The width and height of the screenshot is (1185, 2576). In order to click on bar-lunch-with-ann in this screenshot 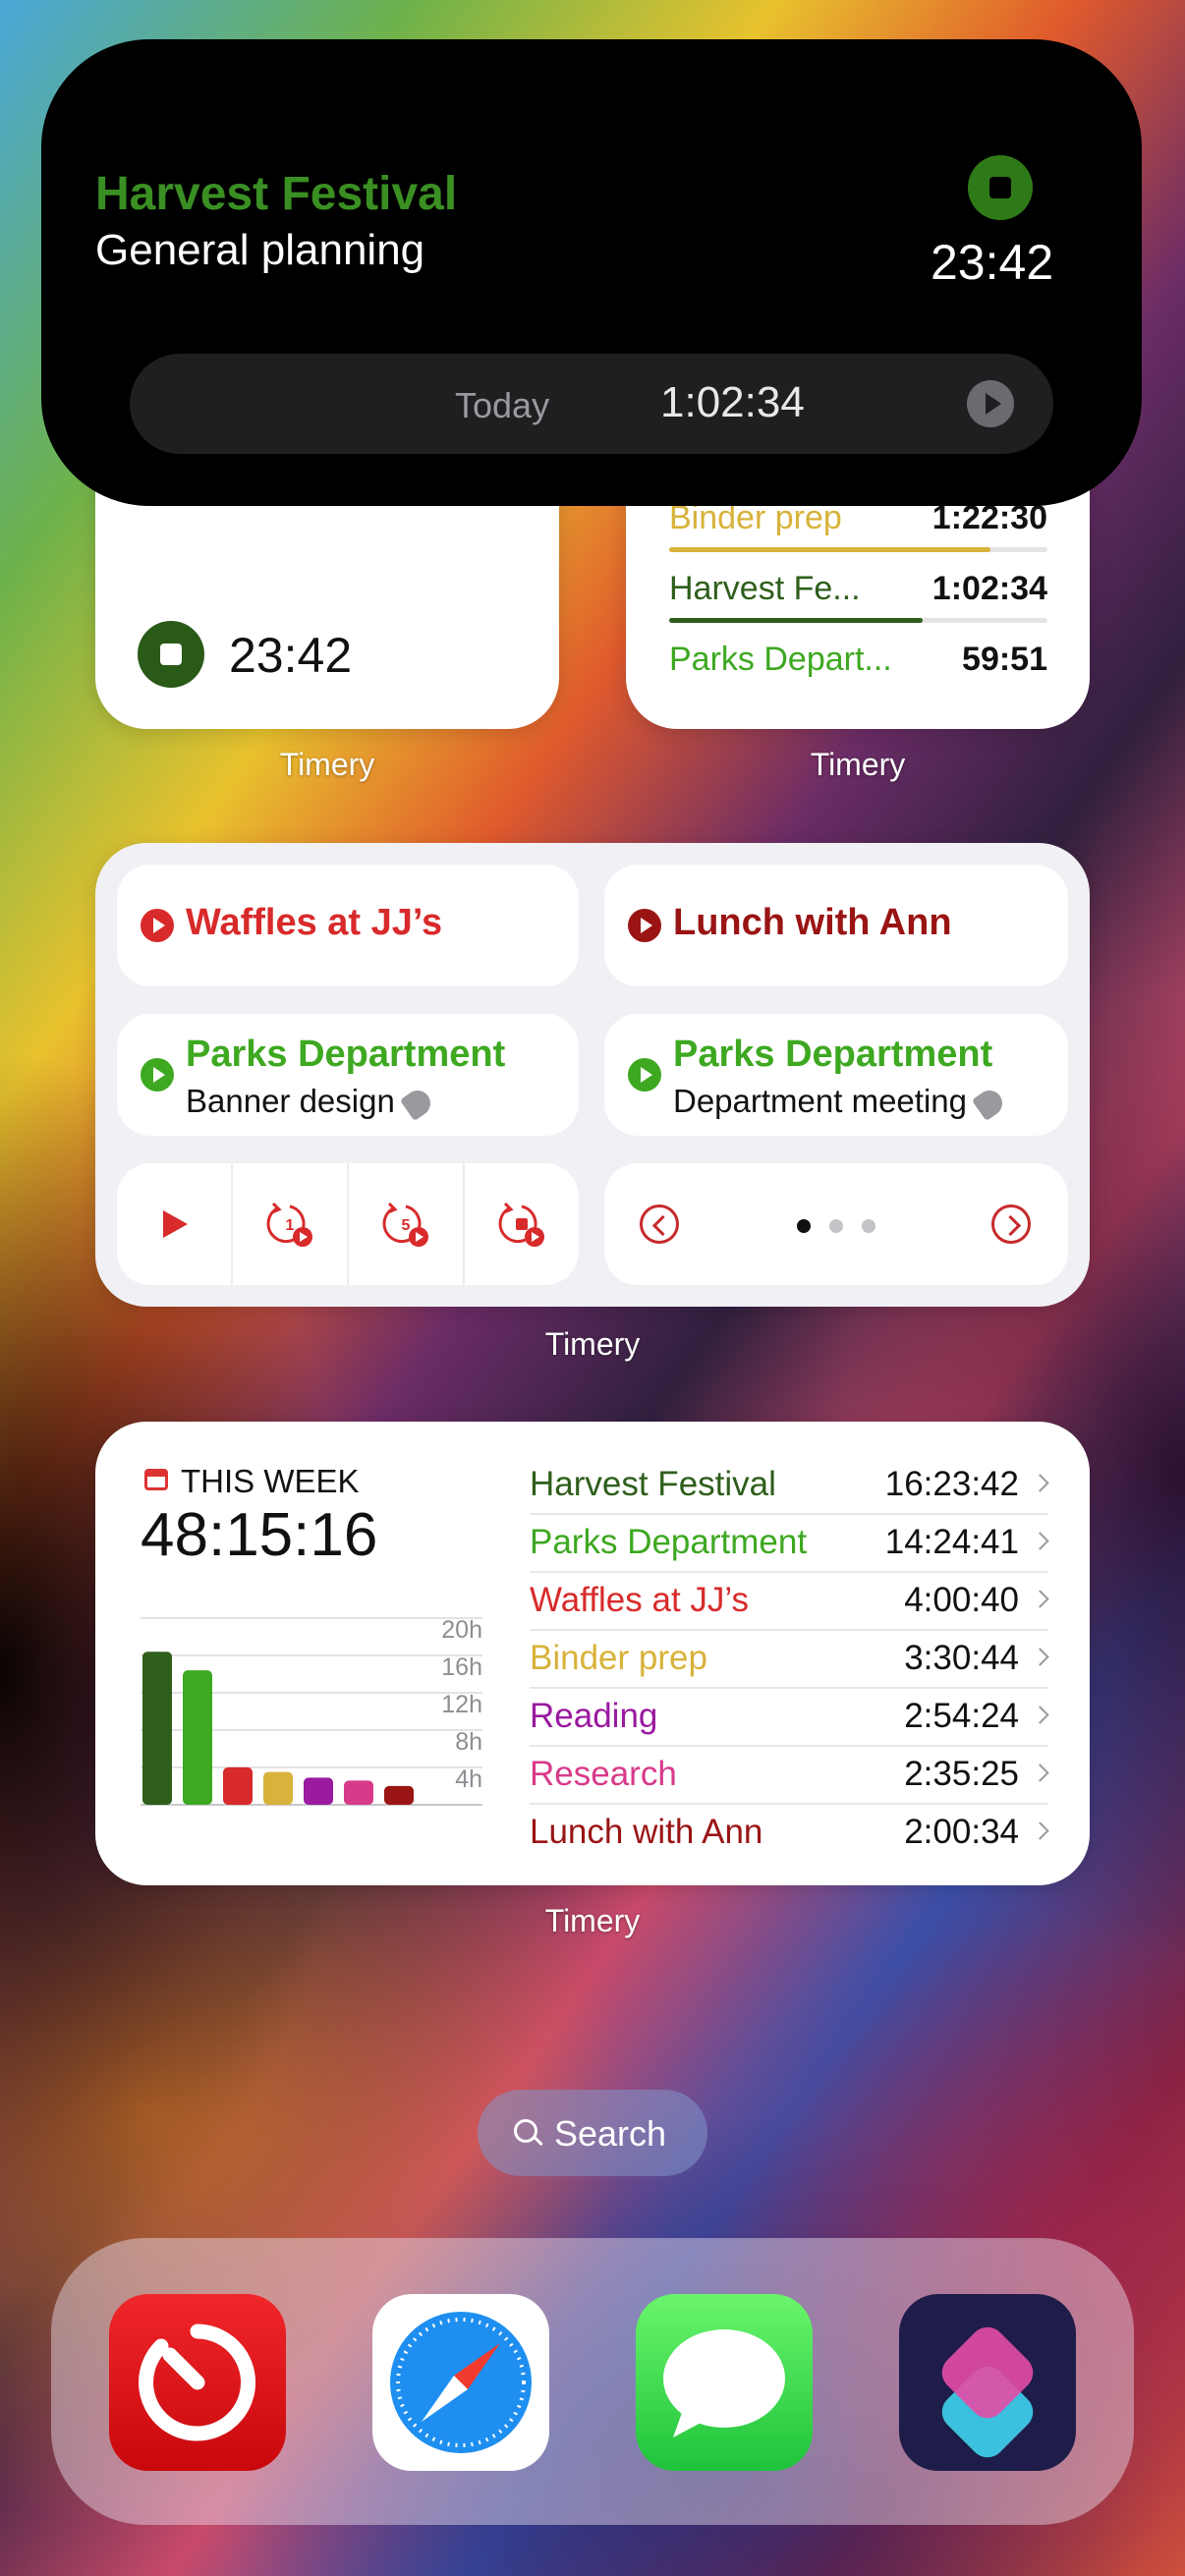, I will do `click(399, 1795)`.